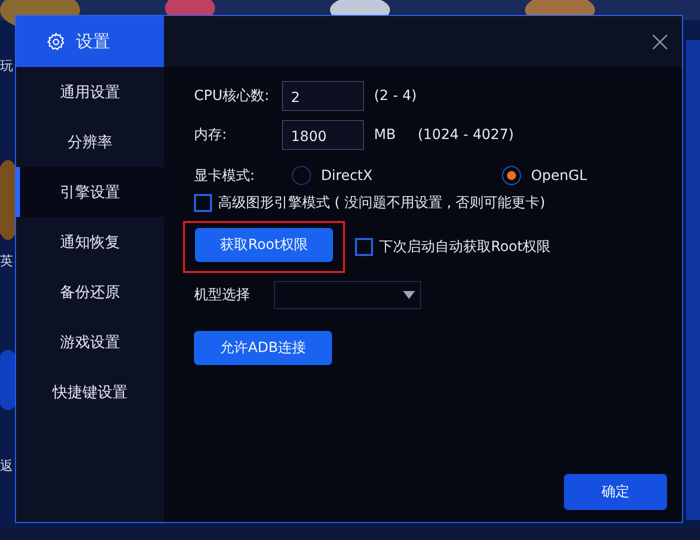 The image size is (700, 540). What do you see at coordinates (90, 392) in the screenshot?
I see `sidebar-item: 快捷键设置` at bounding box center [90, 392].